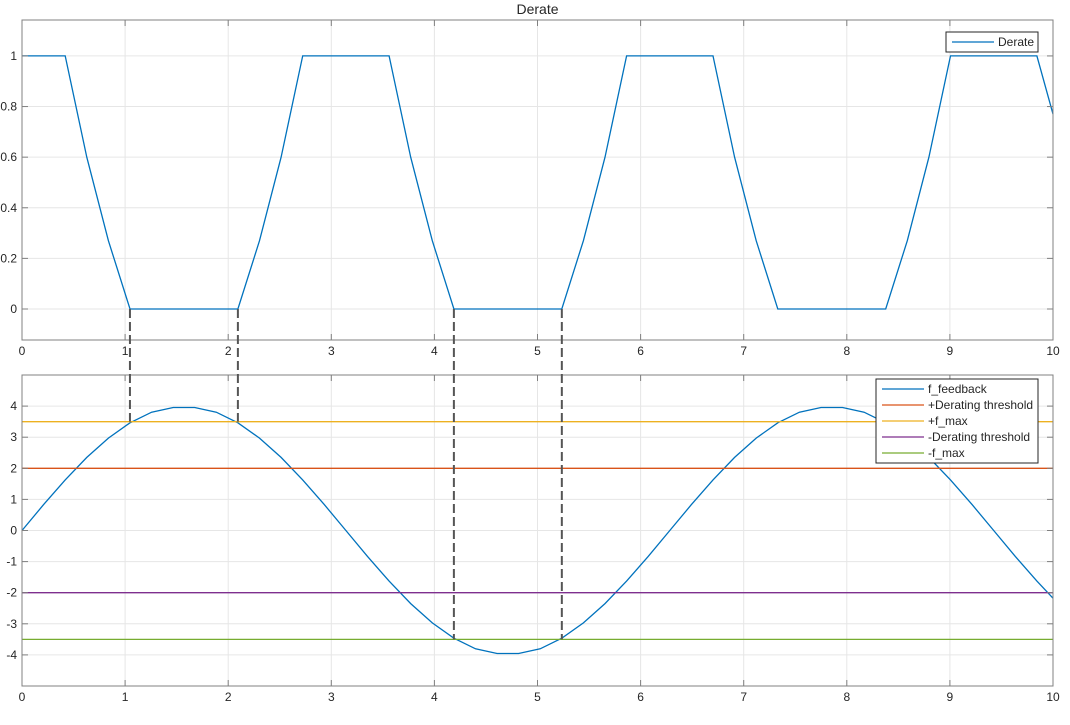  Describe the element at coordinates (979, 437) in the screenshot. I see `legend-label: -Derating threshold` at that location.